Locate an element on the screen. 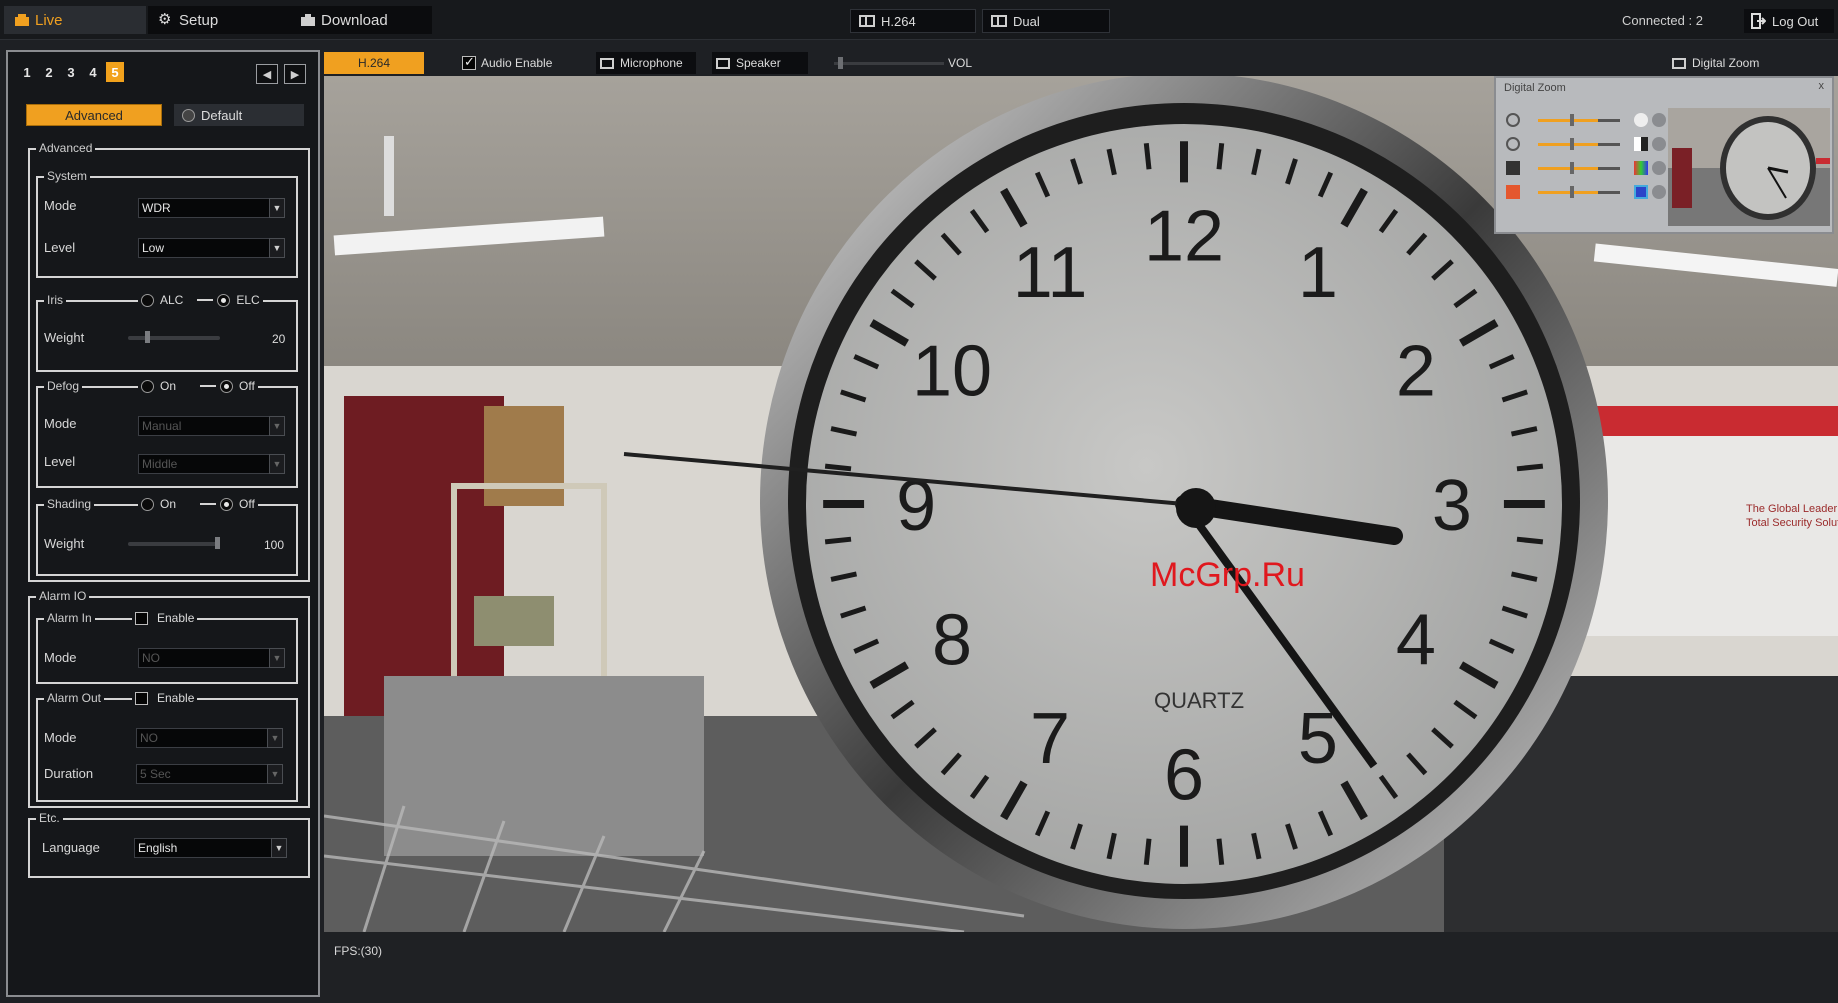 Image resolution: width=1838 pixels, height=1003 pixels. brightness-icon is located at coordinates (1513, 120).